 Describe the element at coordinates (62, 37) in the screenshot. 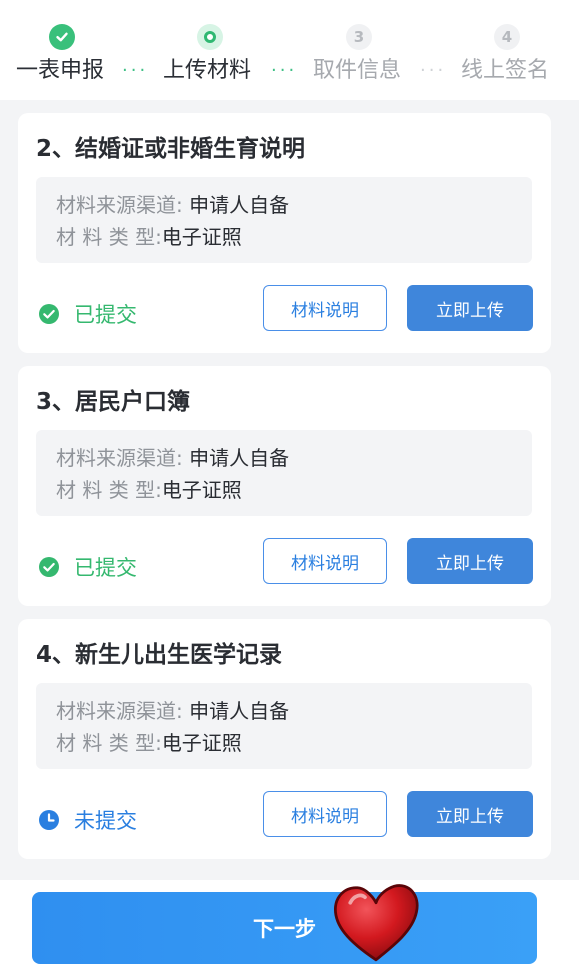

I see `step-1-check-icon` at that location.